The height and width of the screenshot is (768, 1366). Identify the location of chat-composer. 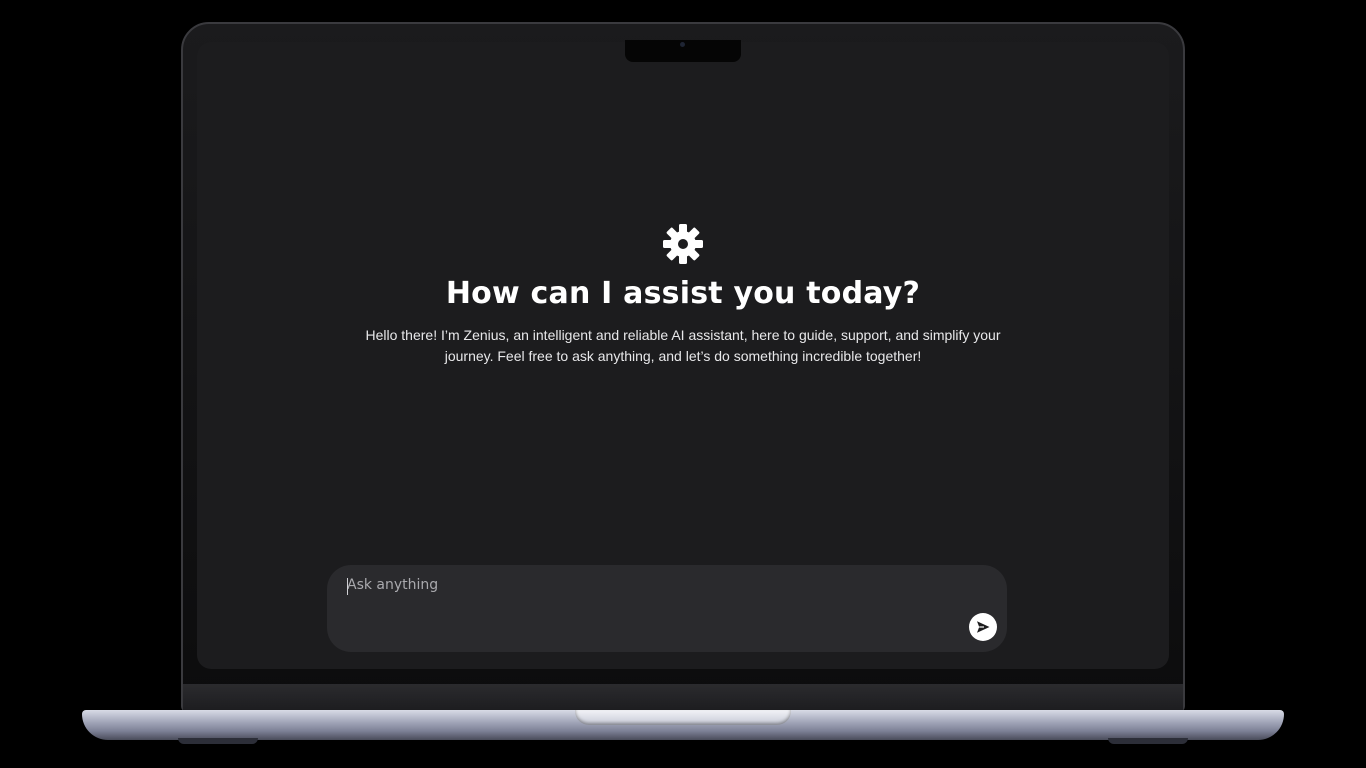
(667, 608).